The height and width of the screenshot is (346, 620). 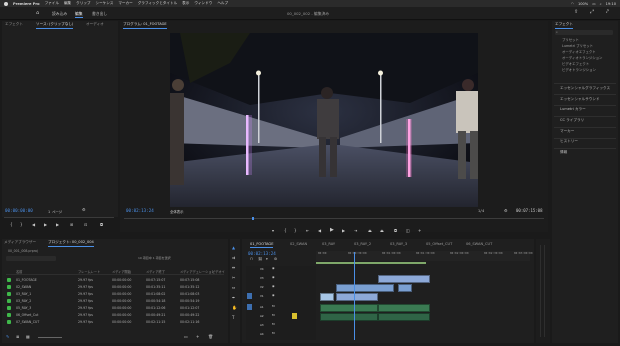 What do you see at coordinates (59, 217) in the screenshot?
I see `source-scrubber` at bounding box center [59, 217].